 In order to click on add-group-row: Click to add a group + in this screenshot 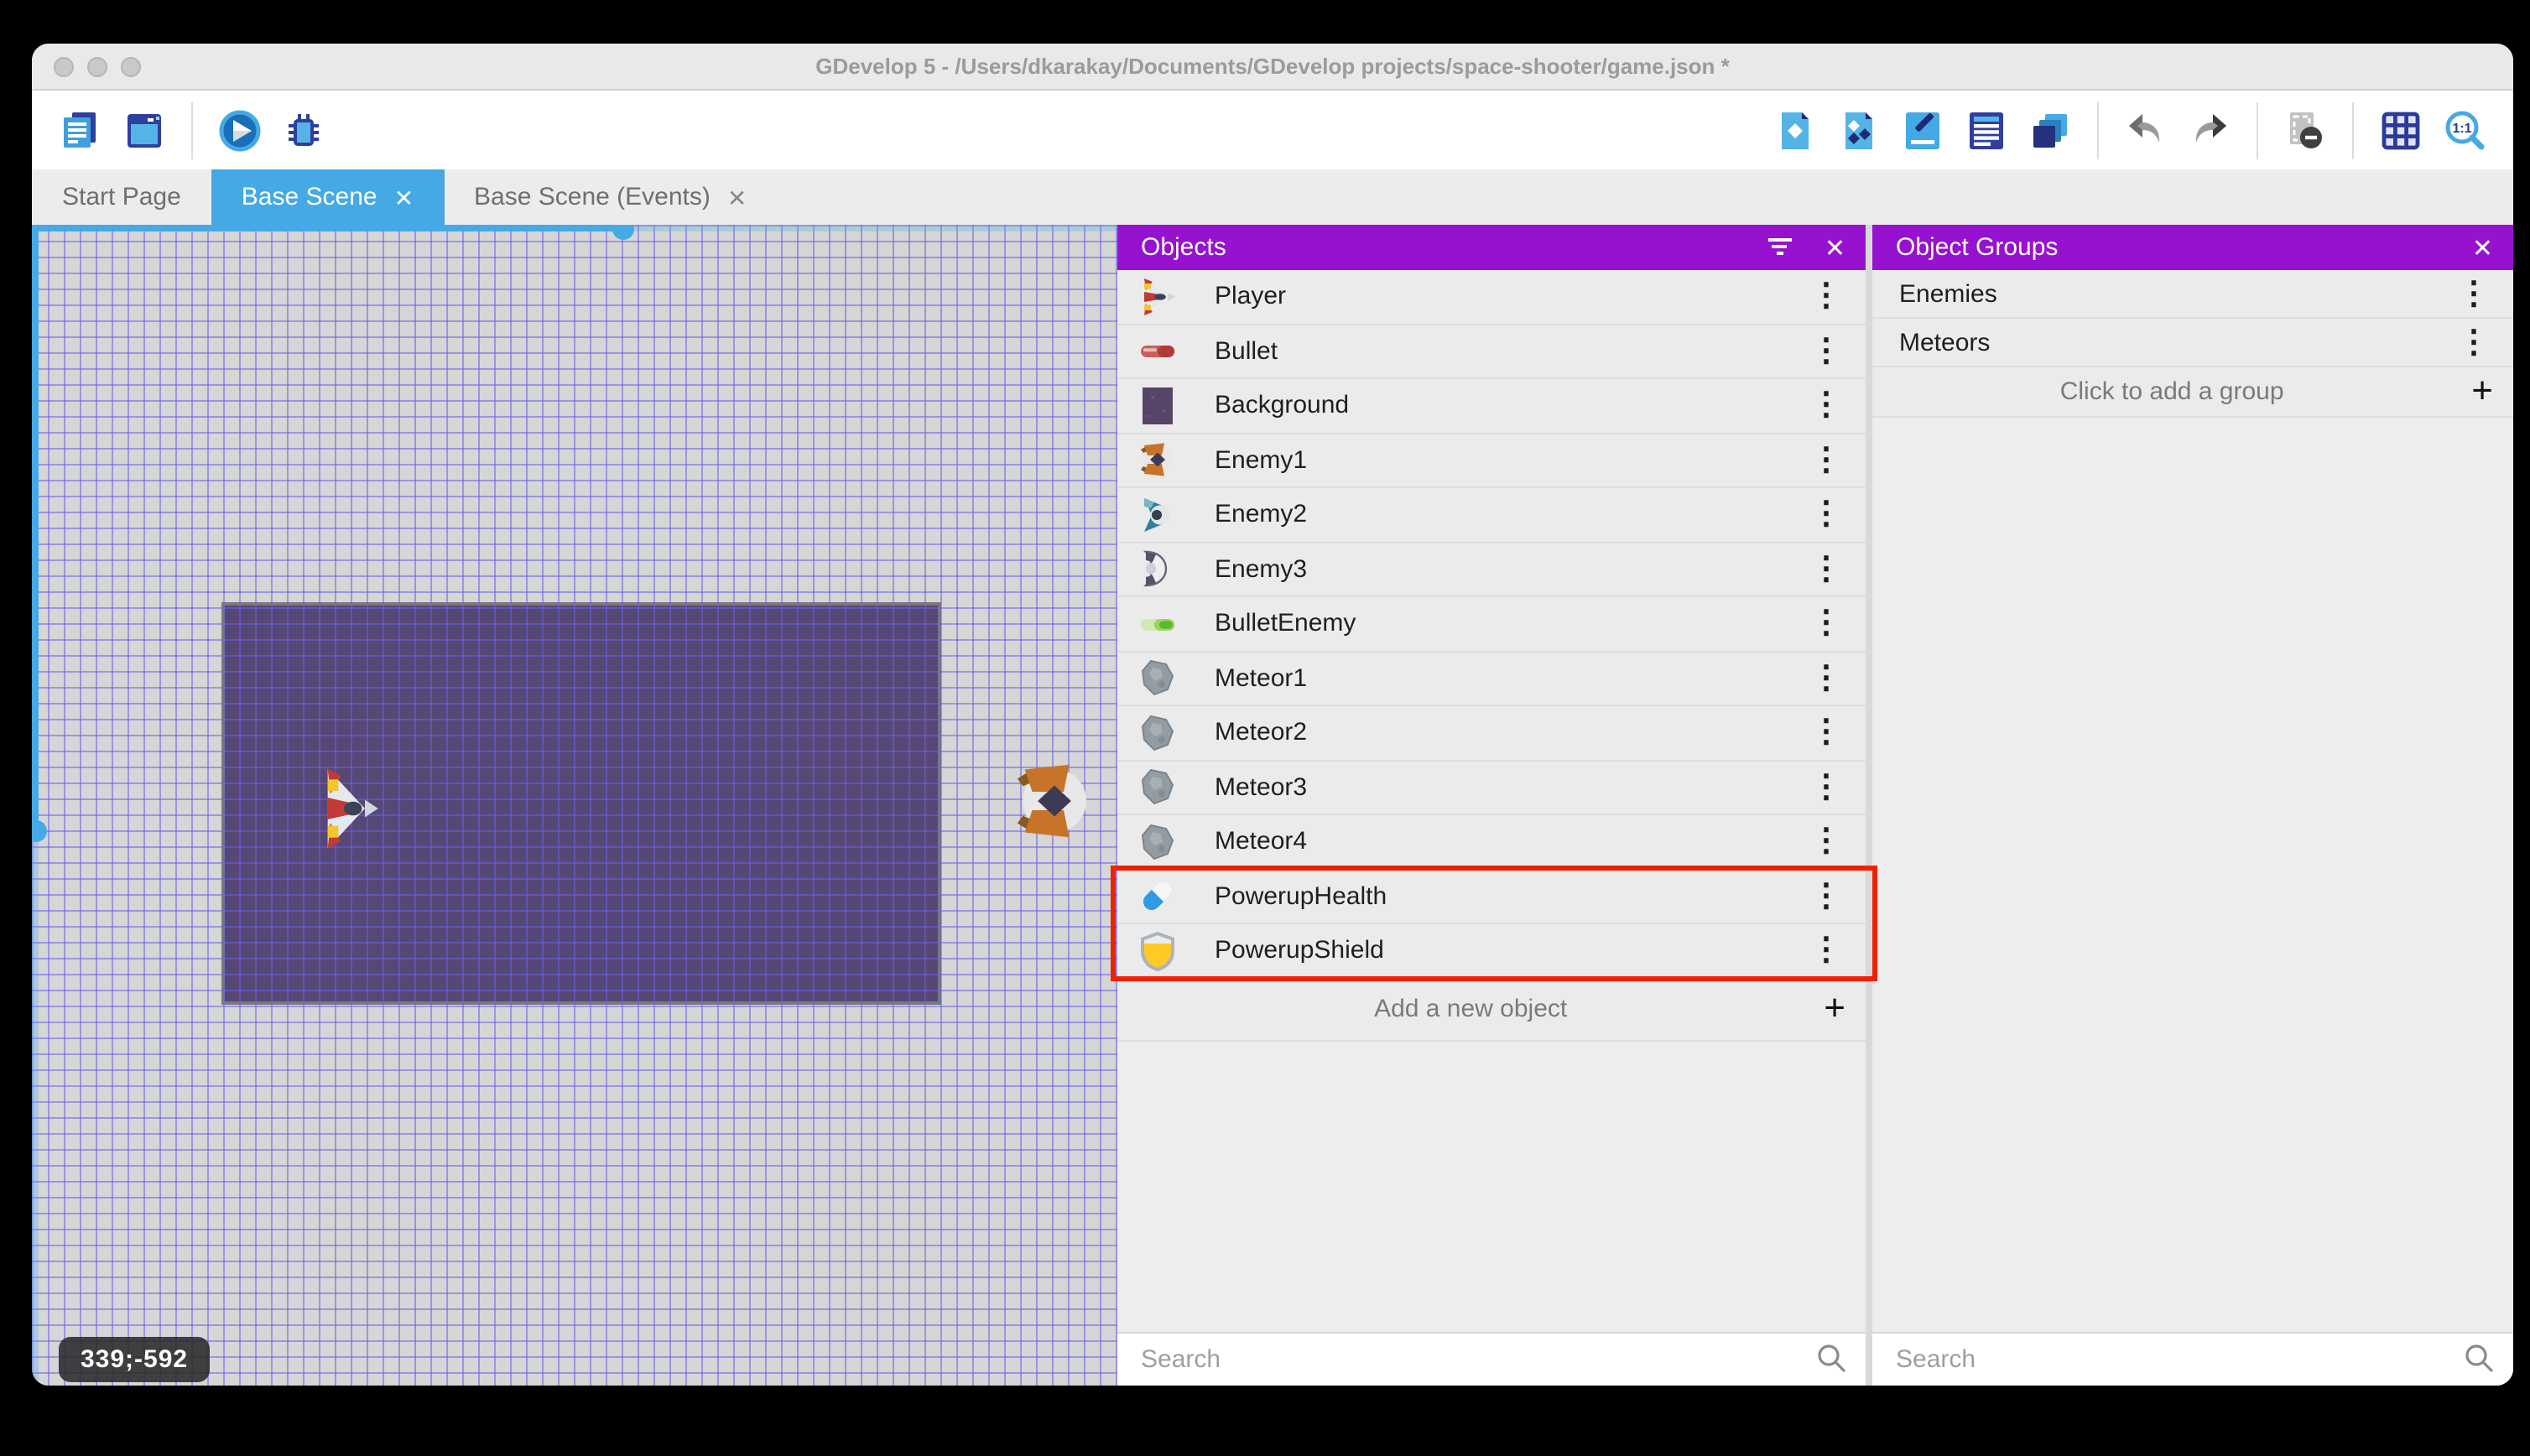, I will do `click(2192, 392)`.